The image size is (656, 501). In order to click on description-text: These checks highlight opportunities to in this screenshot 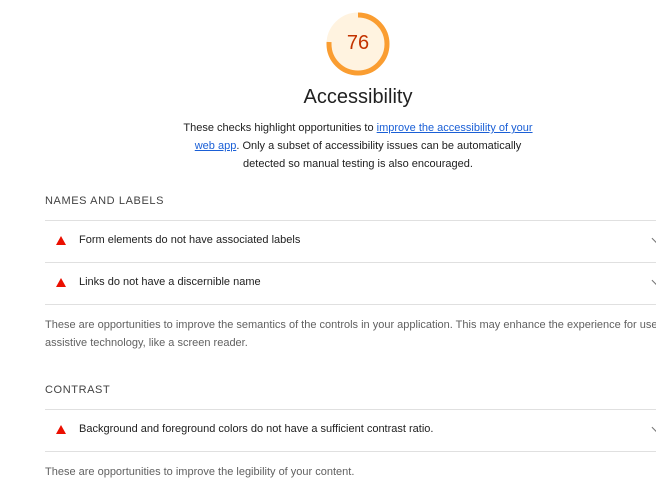, I will do `click(280, 128)`.